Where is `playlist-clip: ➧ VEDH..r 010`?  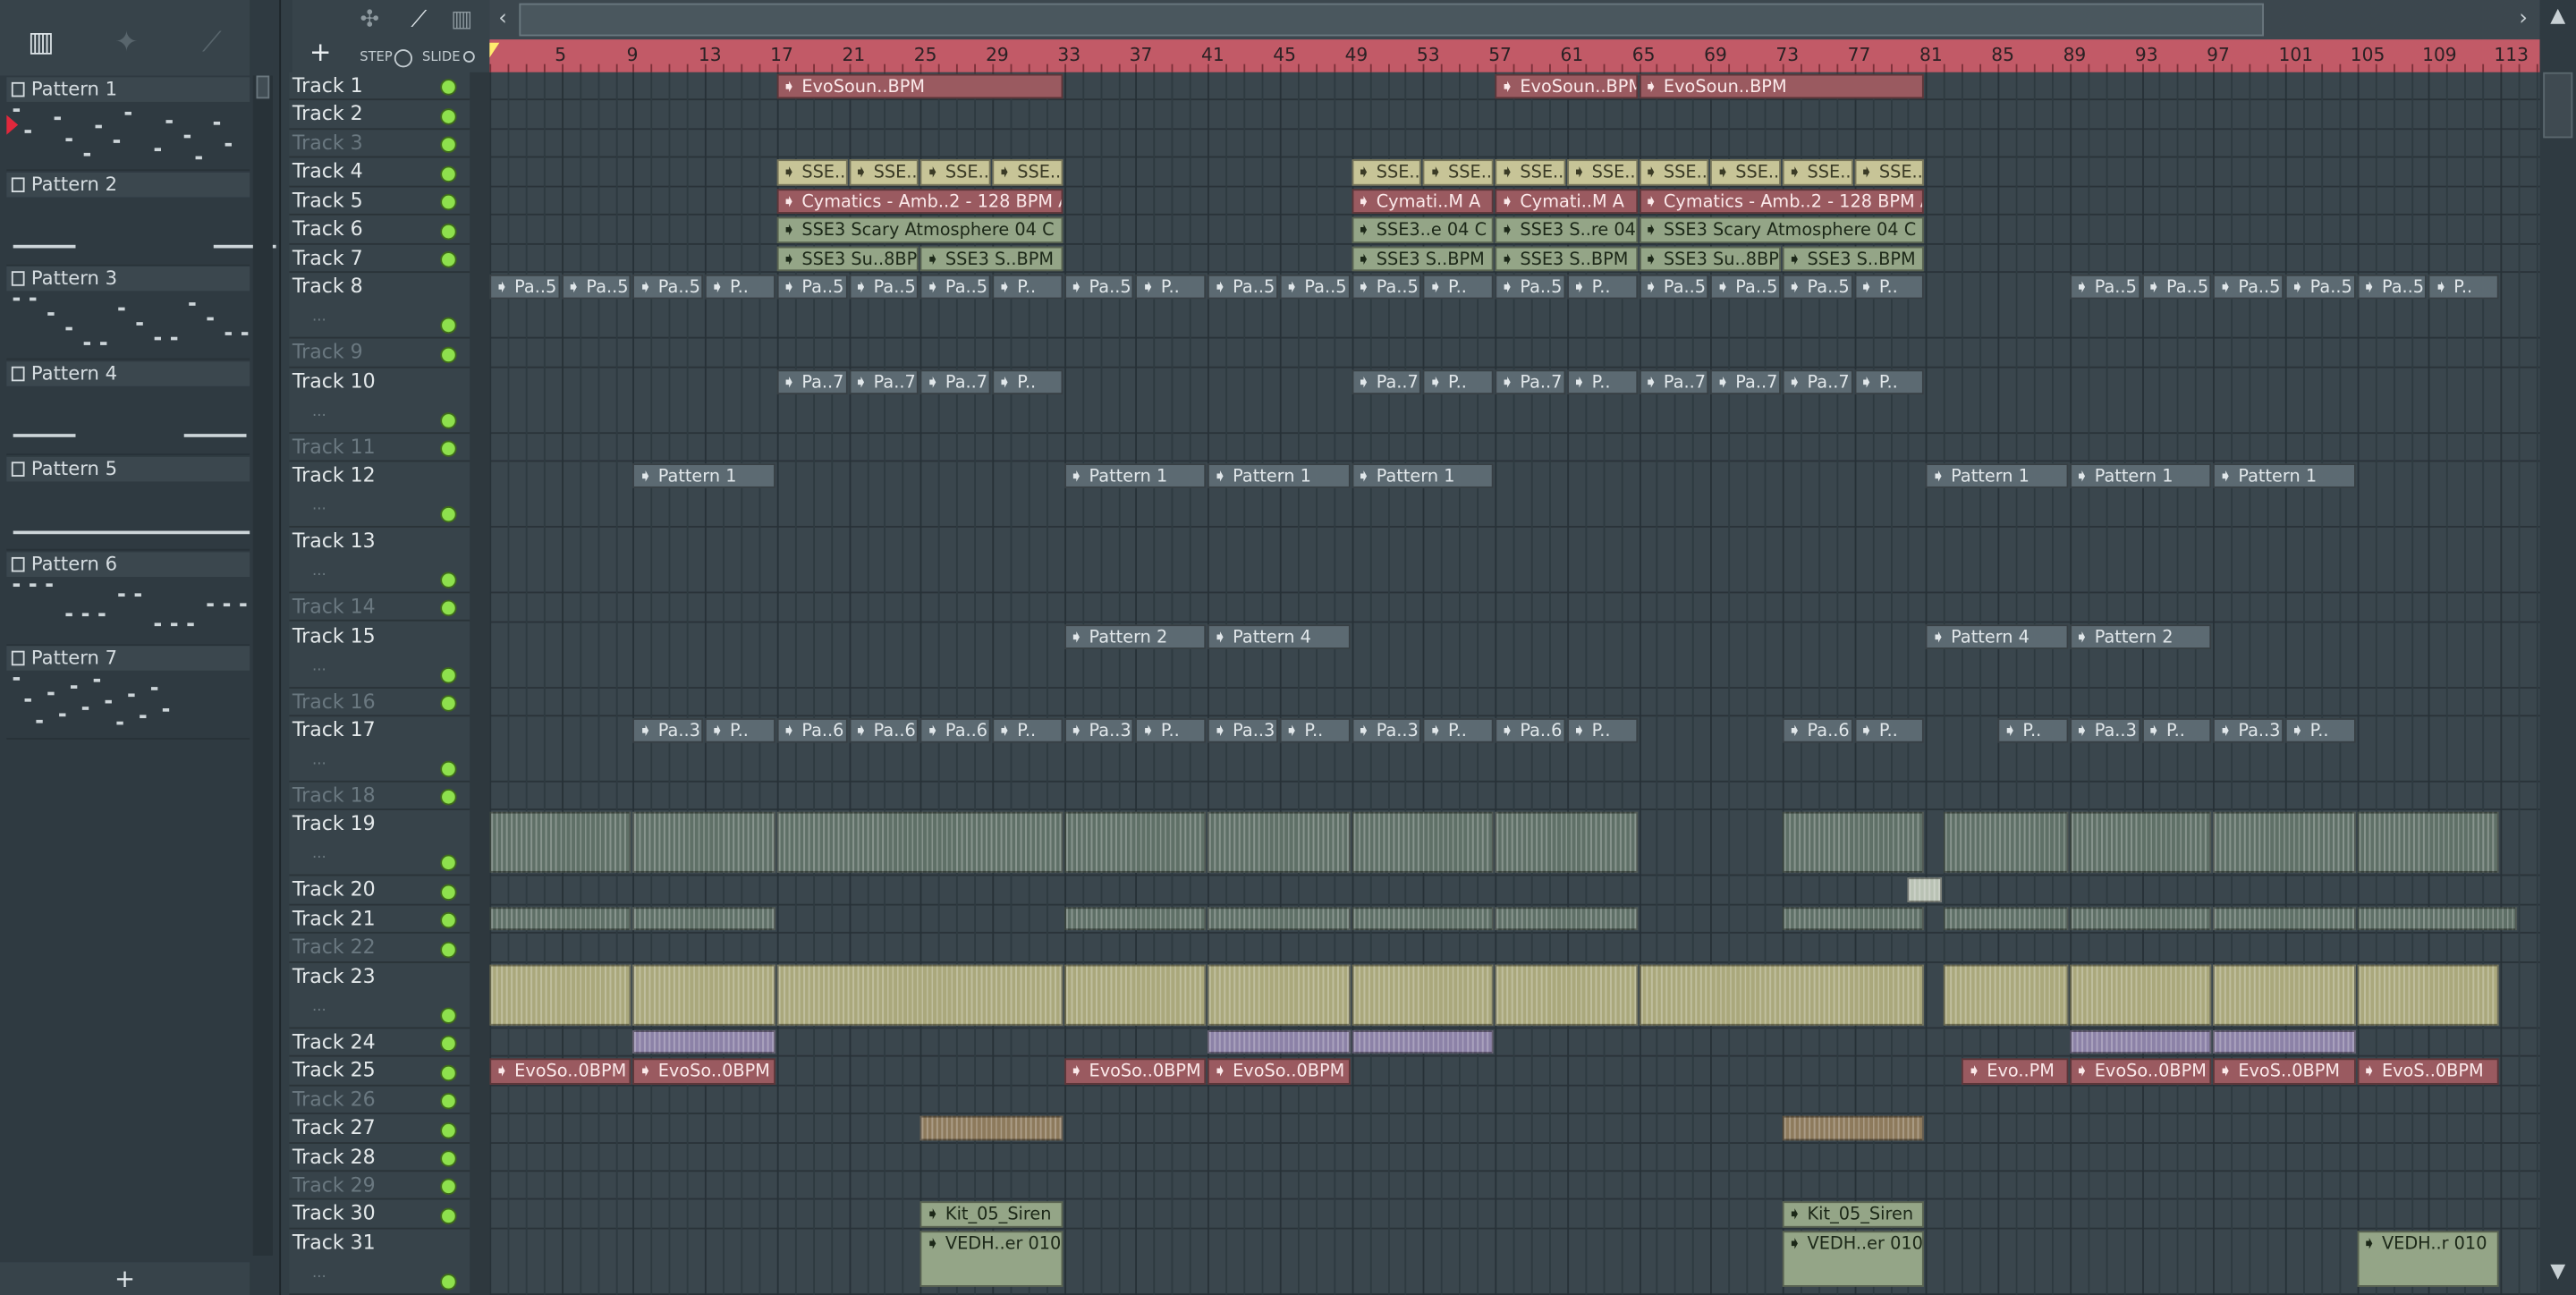
playlist-clip: ➧ VEDH..r 010 is located at coordinates (2428, 1259).